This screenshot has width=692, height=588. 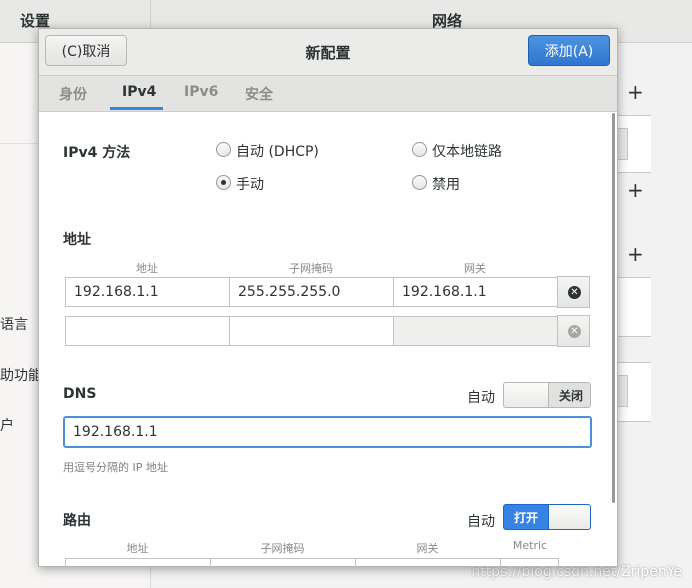 I want to click on tab-ipv4: IPv4, so click(x=139, y=92).